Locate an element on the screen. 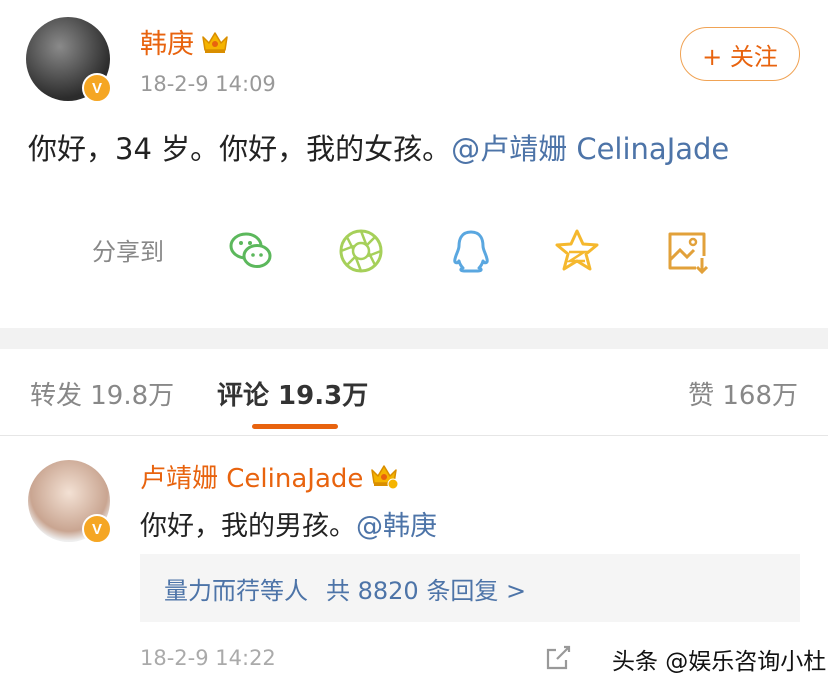 The width and height of the screenshot is (828, 686). author-avatar: V is located at coordinates (69, 60).